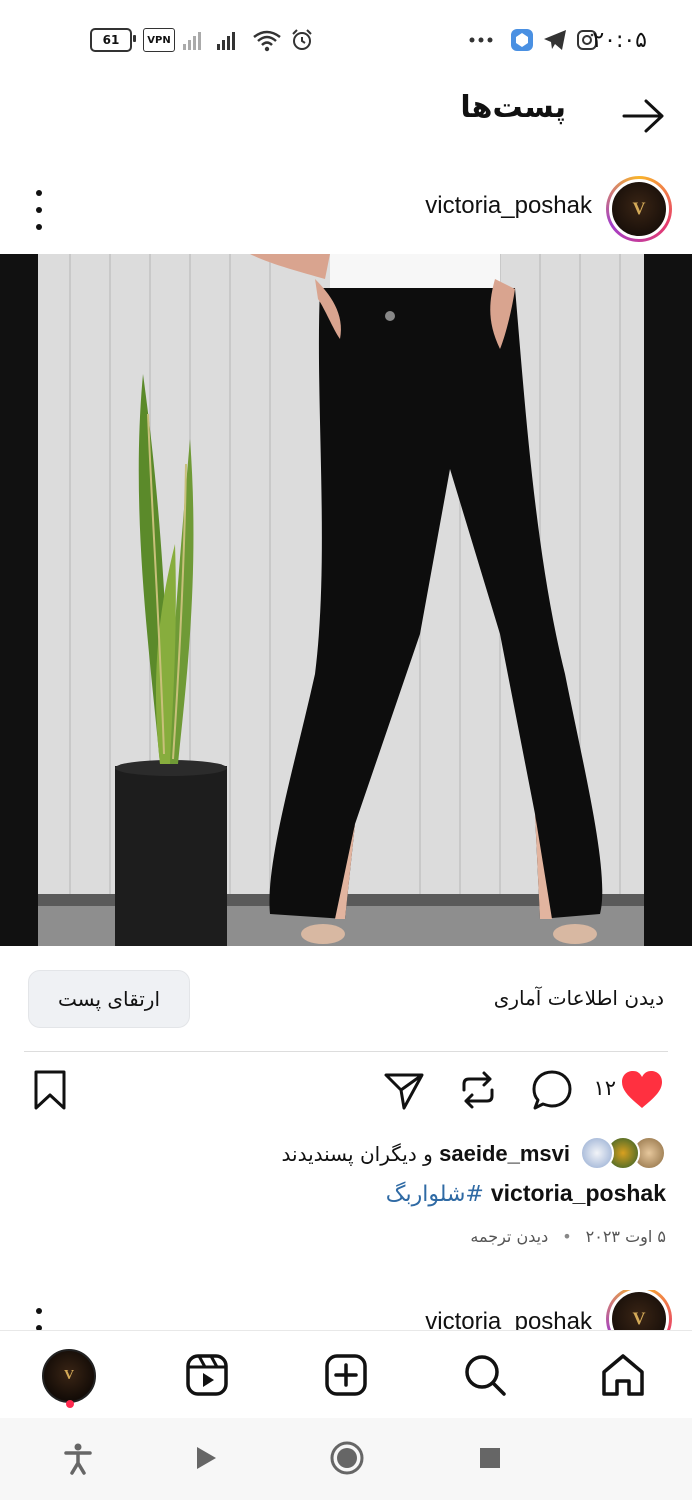 The image size is (692, 1500). I want to click on profile-monogram: V, so click(69, 1375).